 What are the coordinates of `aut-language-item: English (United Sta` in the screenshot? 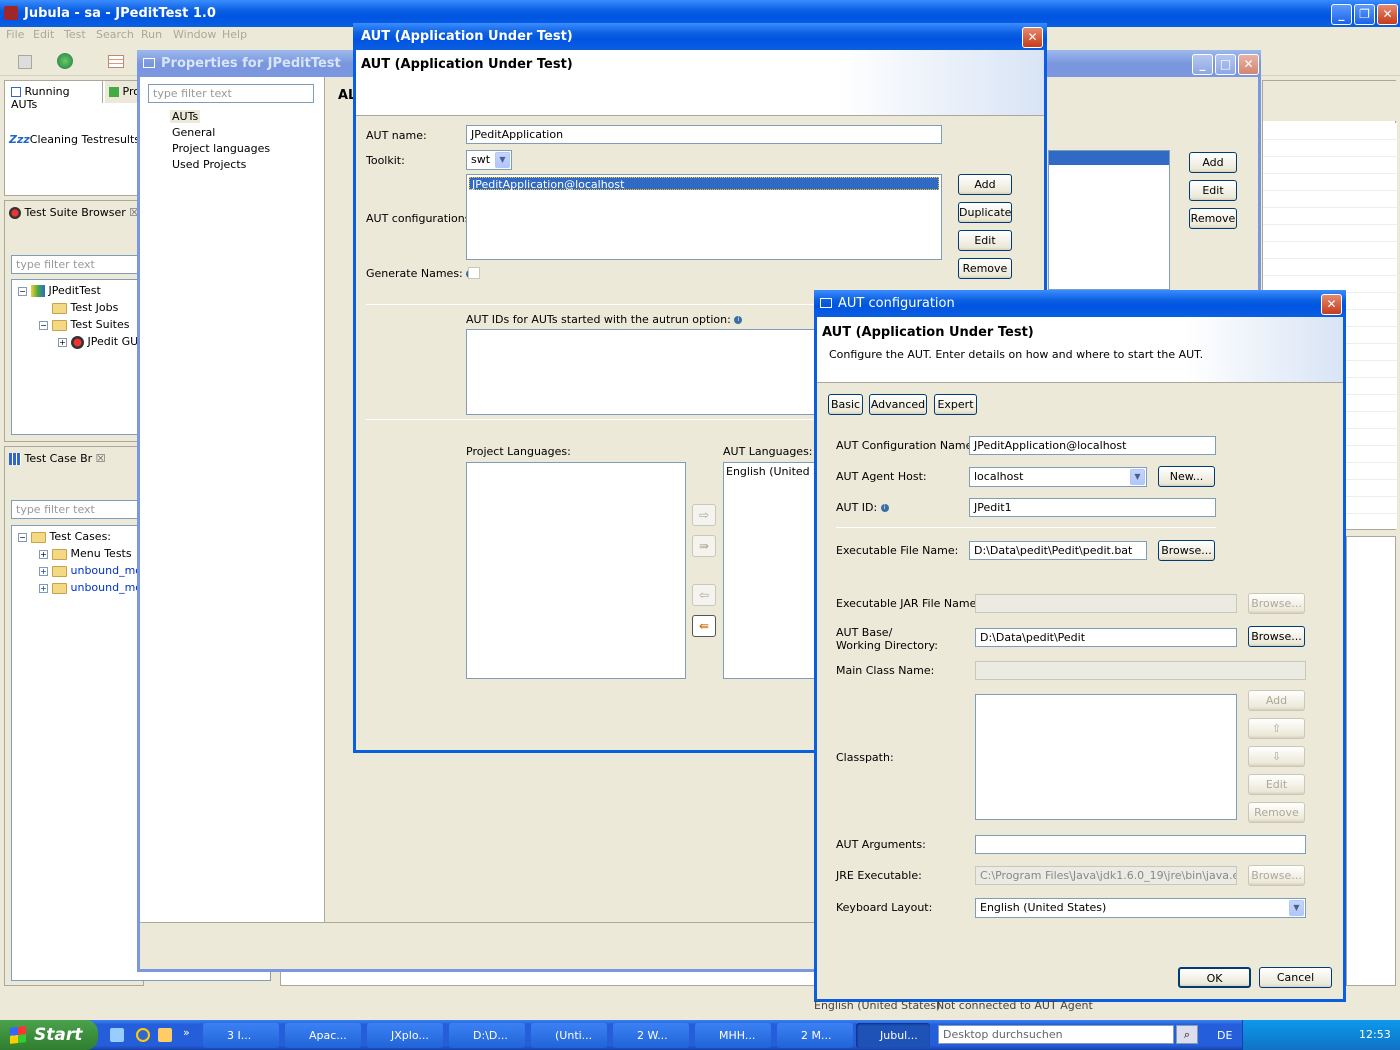 It's located at (774, 471).